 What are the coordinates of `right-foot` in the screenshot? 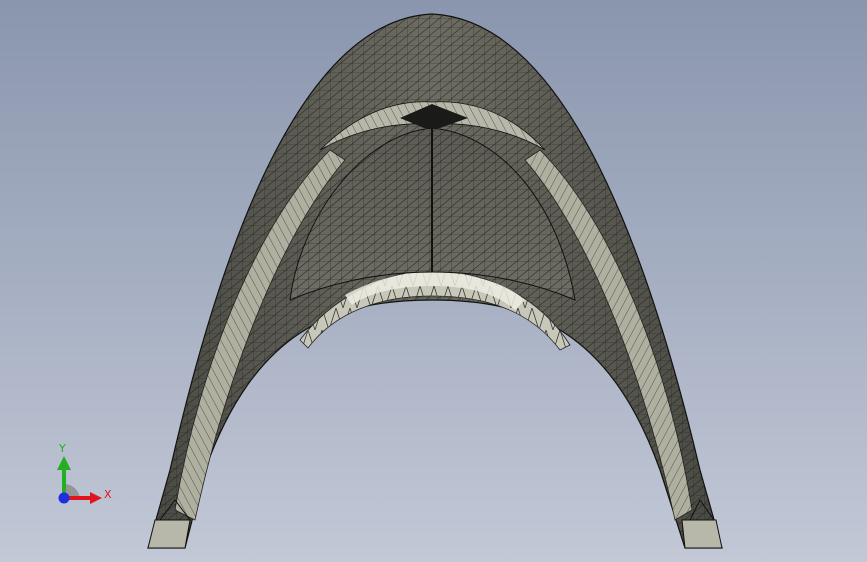 It's located at (702, 534).